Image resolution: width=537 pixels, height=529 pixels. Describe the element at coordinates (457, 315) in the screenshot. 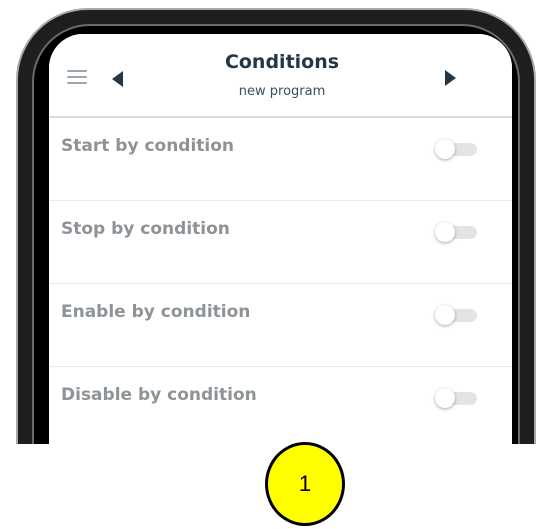

I see `enable-by-condition-toggle` at that location.